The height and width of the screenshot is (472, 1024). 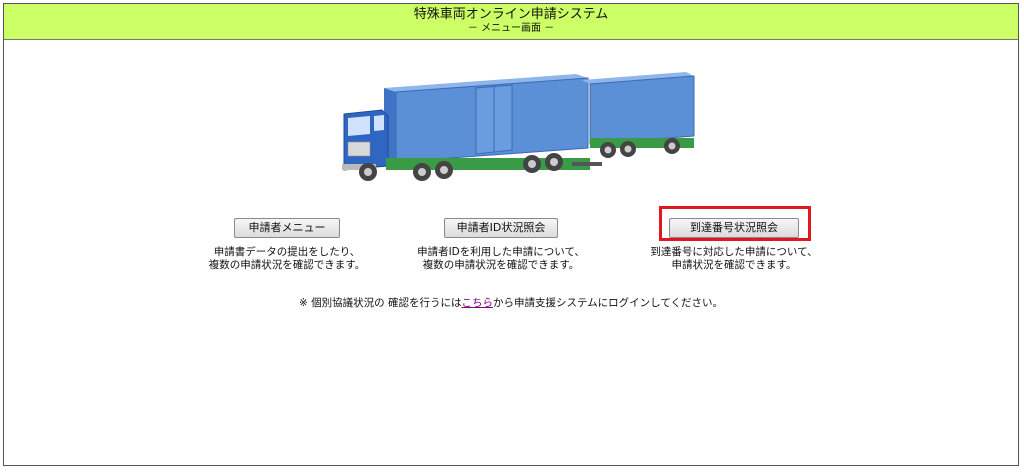 I want to click on coupling-bar, so click(x=587, y=164).